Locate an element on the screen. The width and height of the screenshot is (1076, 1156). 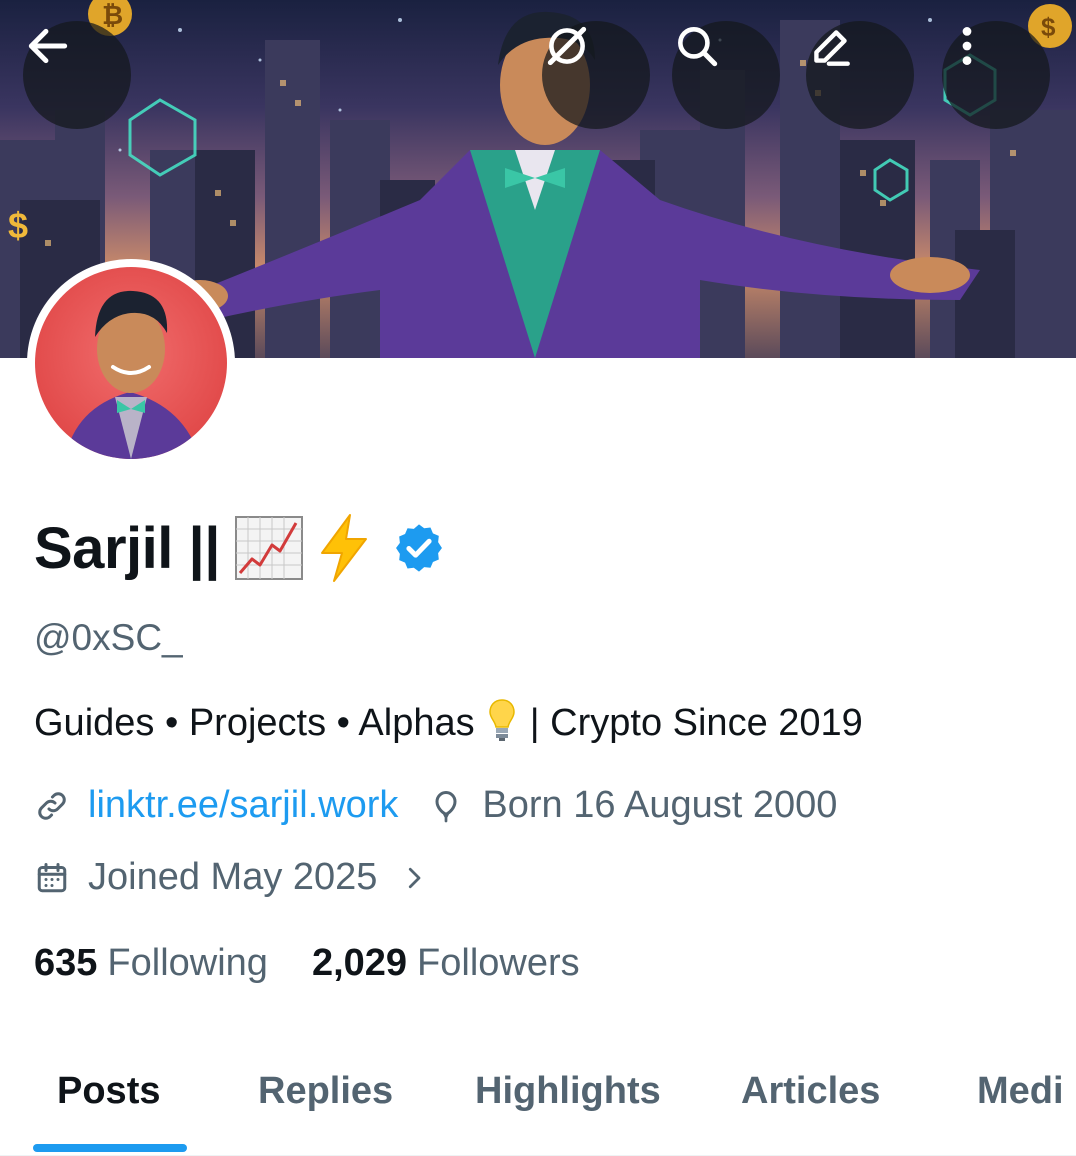
joined-item: Joined May 2025 is located at coordinates (231, 877).